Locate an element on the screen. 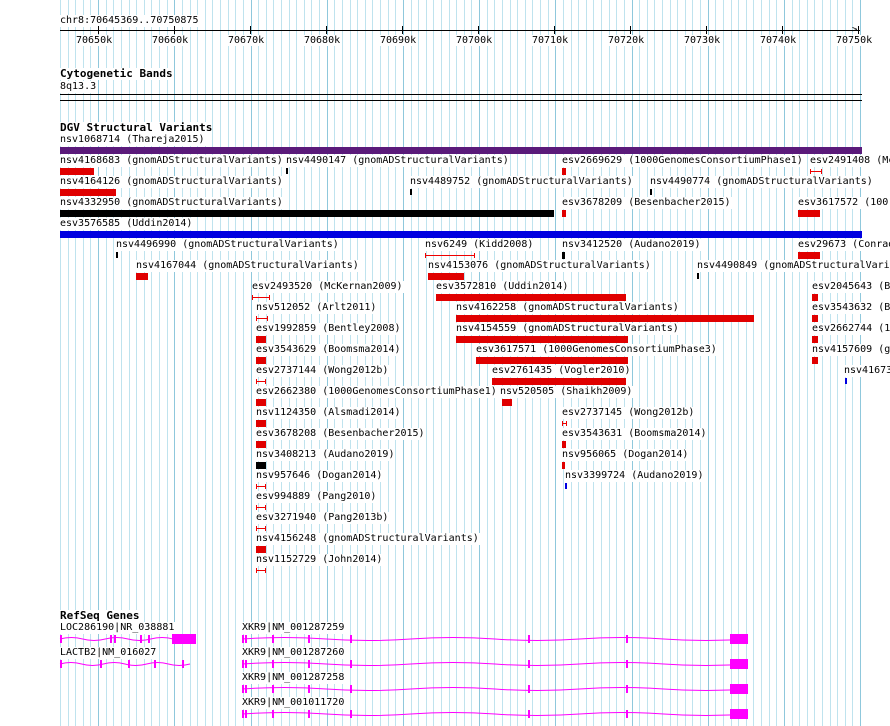  gene-label: LACTB2|NM_016027 is located at coordinates (109, 653).